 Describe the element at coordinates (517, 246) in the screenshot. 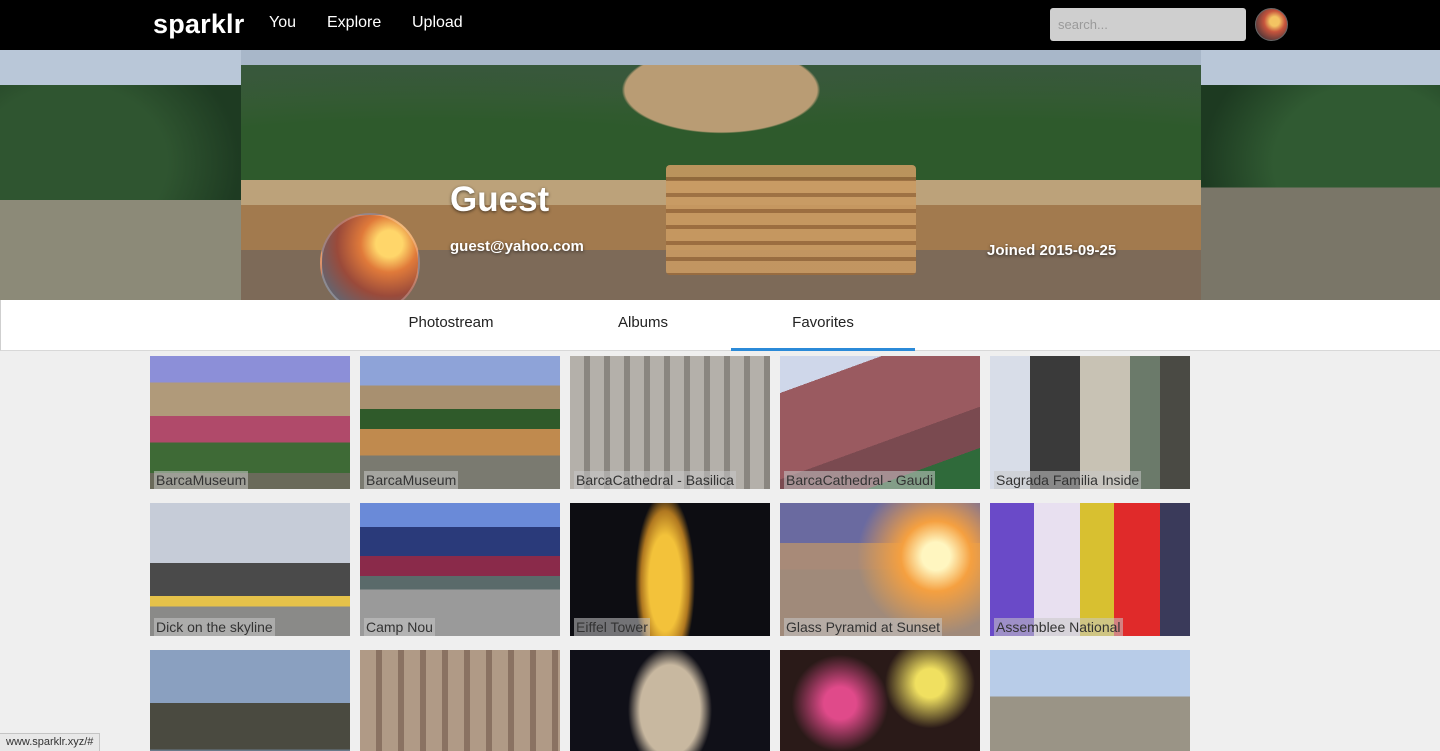

I see `profile-email: guest@yahoo.com` at that location.